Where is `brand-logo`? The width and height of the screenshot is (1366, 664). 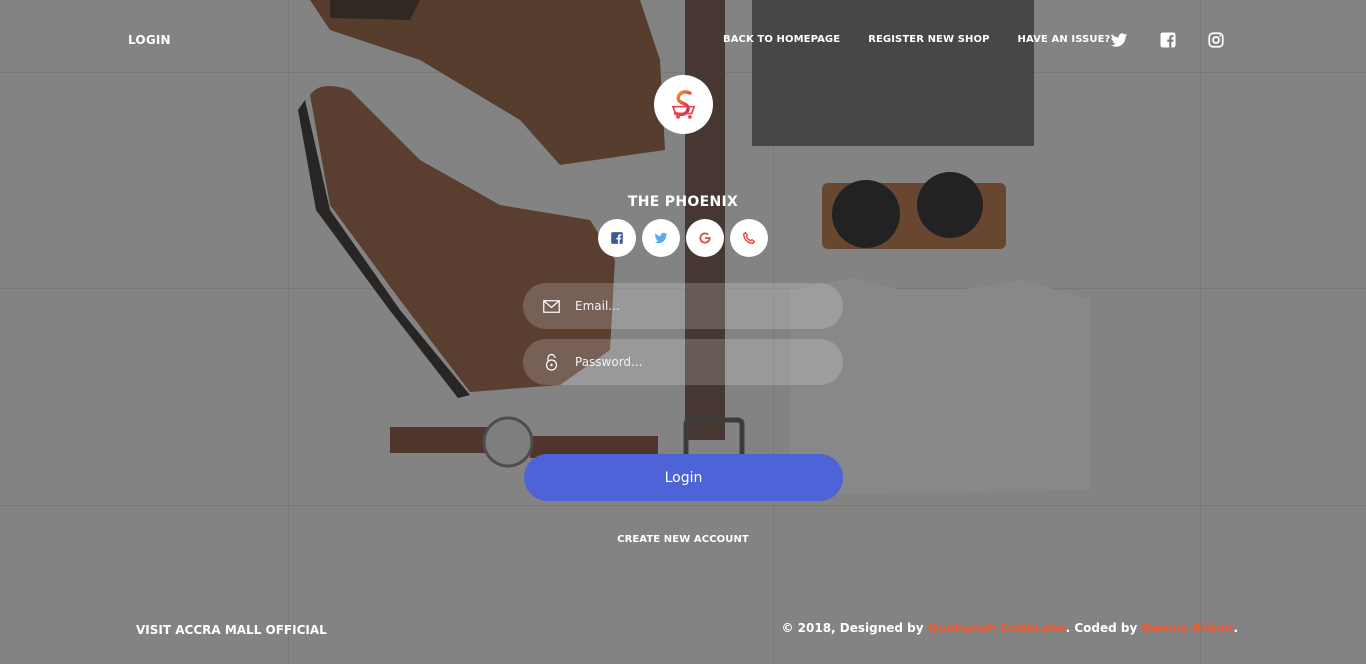 brand-logo is located at coordinates (683, 104).